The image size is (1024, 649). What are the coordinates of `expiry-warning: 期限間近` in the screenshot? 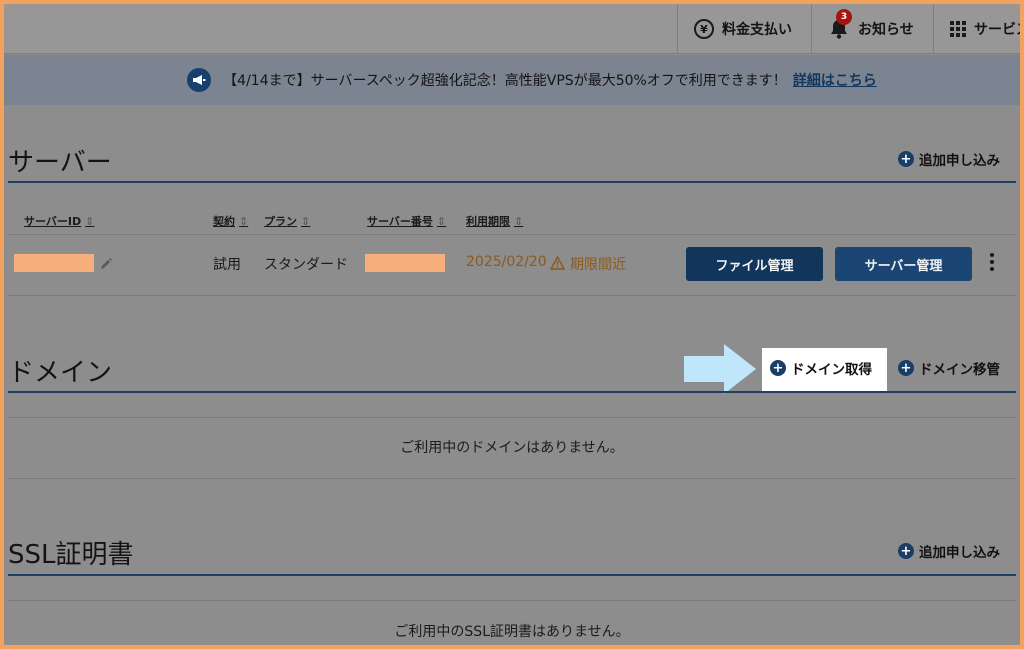 It's located at (598, 265).